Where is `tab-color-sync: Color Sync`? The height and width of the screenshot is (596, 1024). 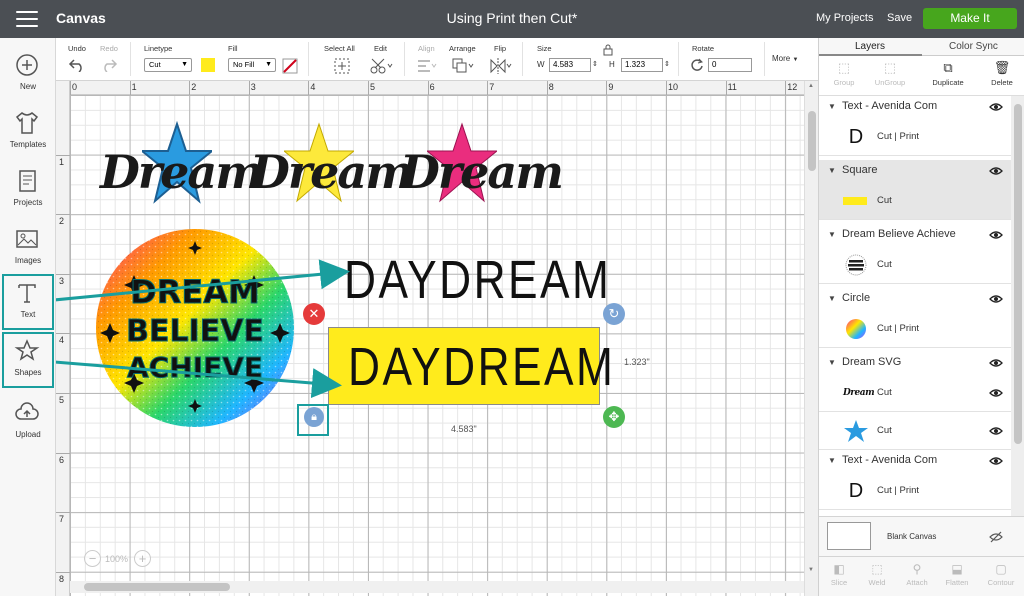 tab-color-sync: Color Sync is located at coordinates (973, 46).